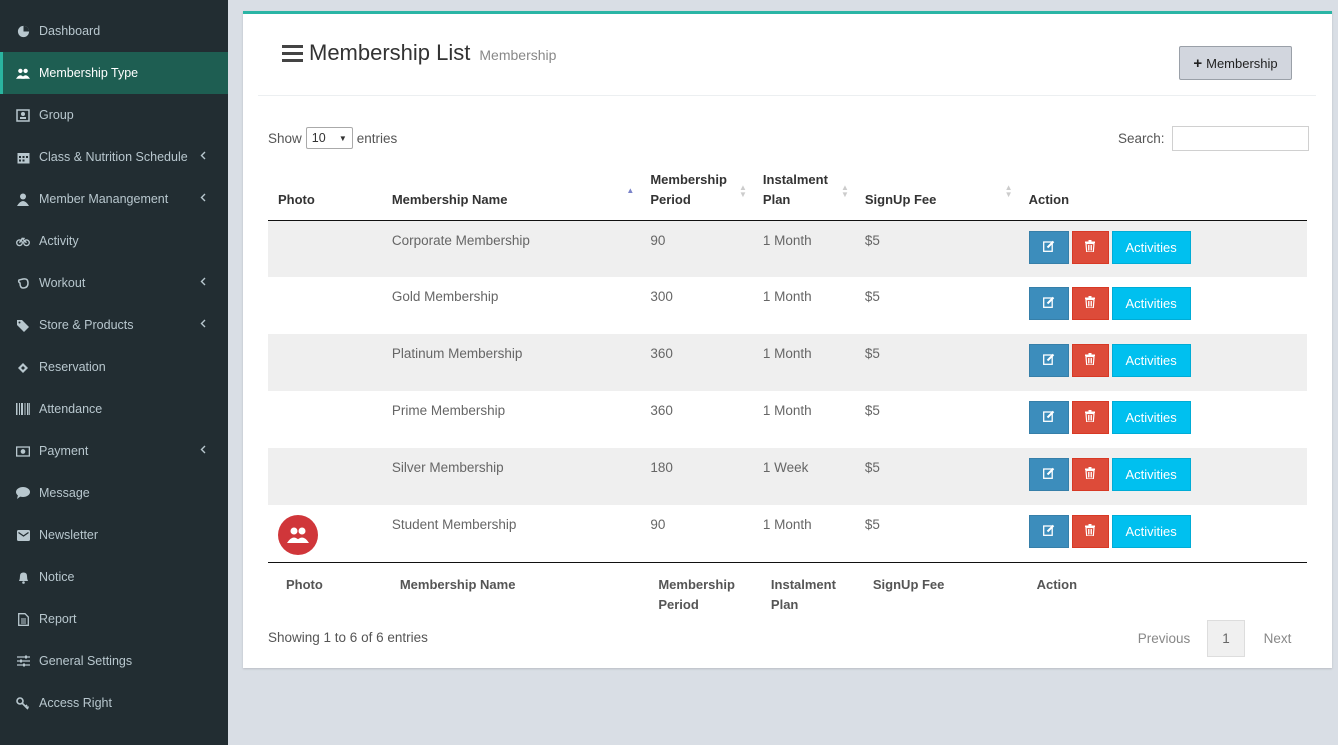 The width and height of the screenshot is (1338, 745). I want to click on cell-period: 360, so click(661, 353).